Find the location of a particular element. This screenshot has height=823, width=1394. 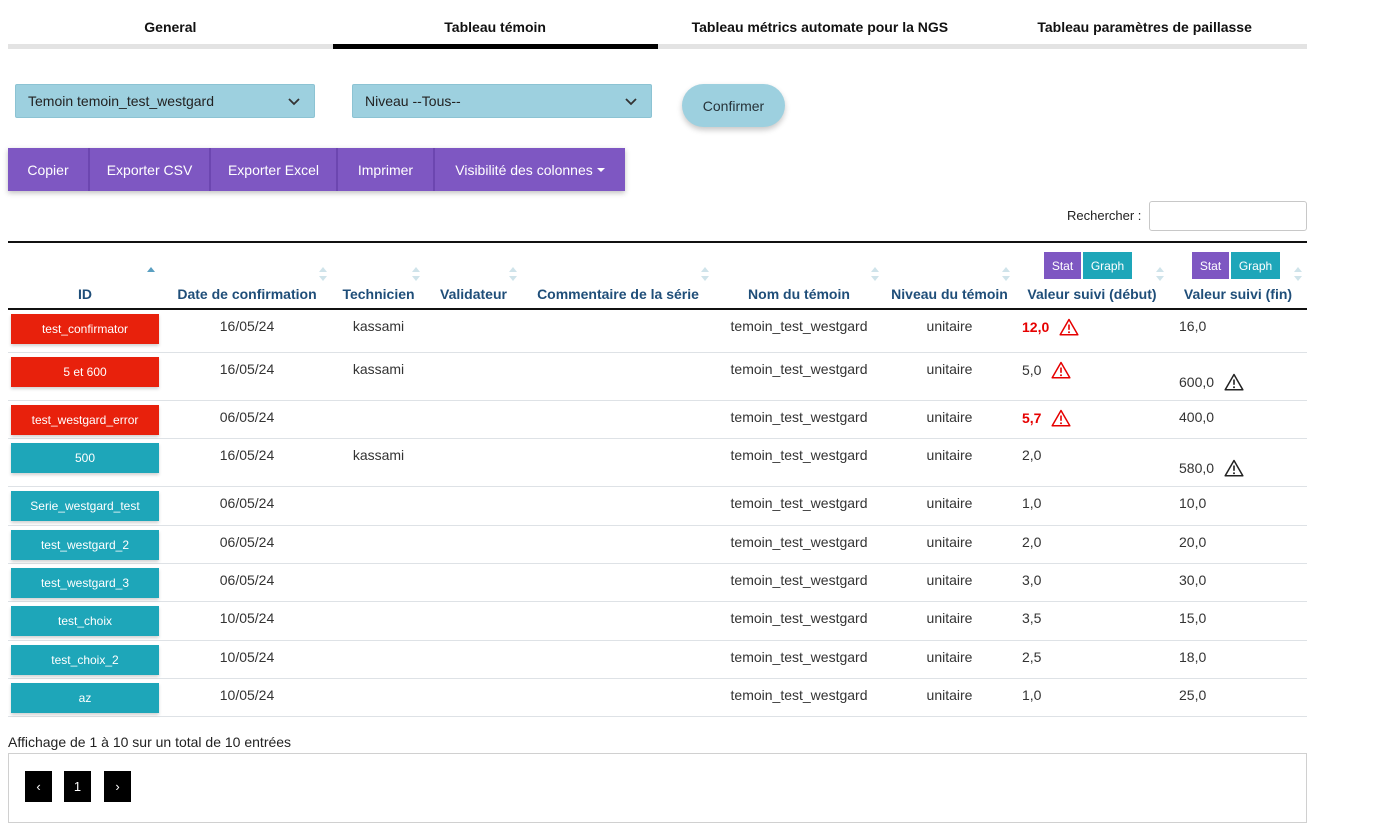

confirm-button: Confirmer is located at coordinates (733, 105).